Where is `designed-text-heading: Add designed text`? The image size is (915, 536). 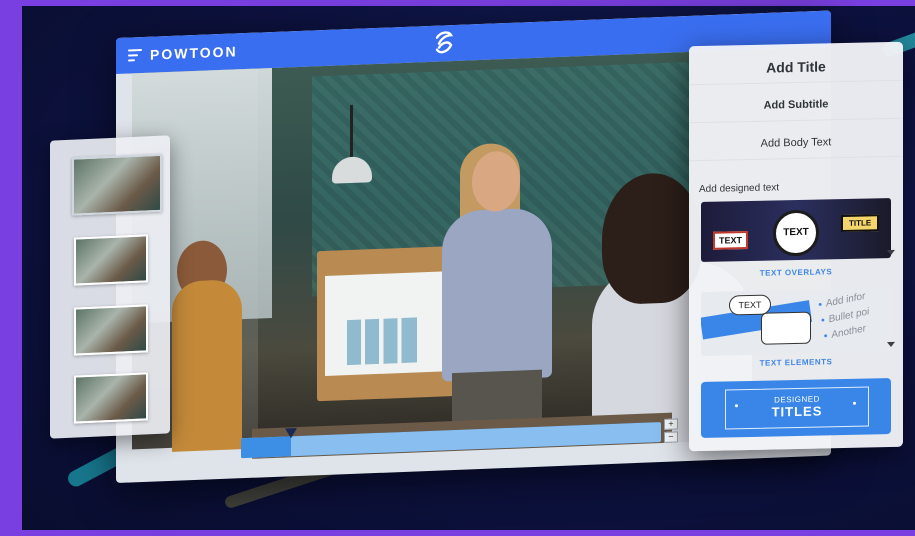 designed-text-heading: Add designed text is located at coordinates (739, 189).